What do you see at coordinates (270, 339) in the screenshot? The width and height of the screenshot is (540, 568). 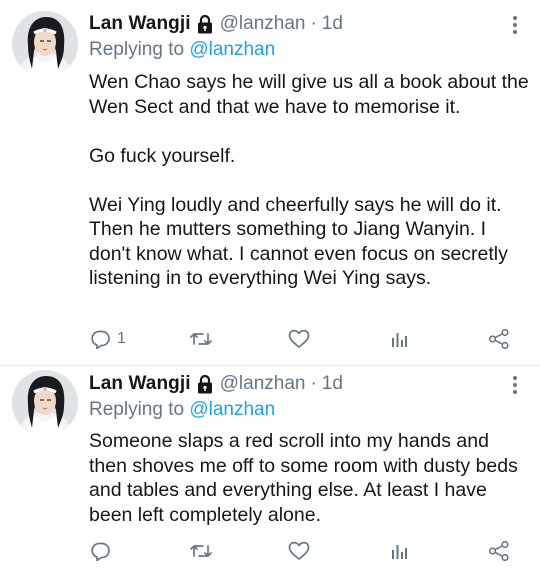 I see `action-bar: 1` at bounding box center [270, 339].